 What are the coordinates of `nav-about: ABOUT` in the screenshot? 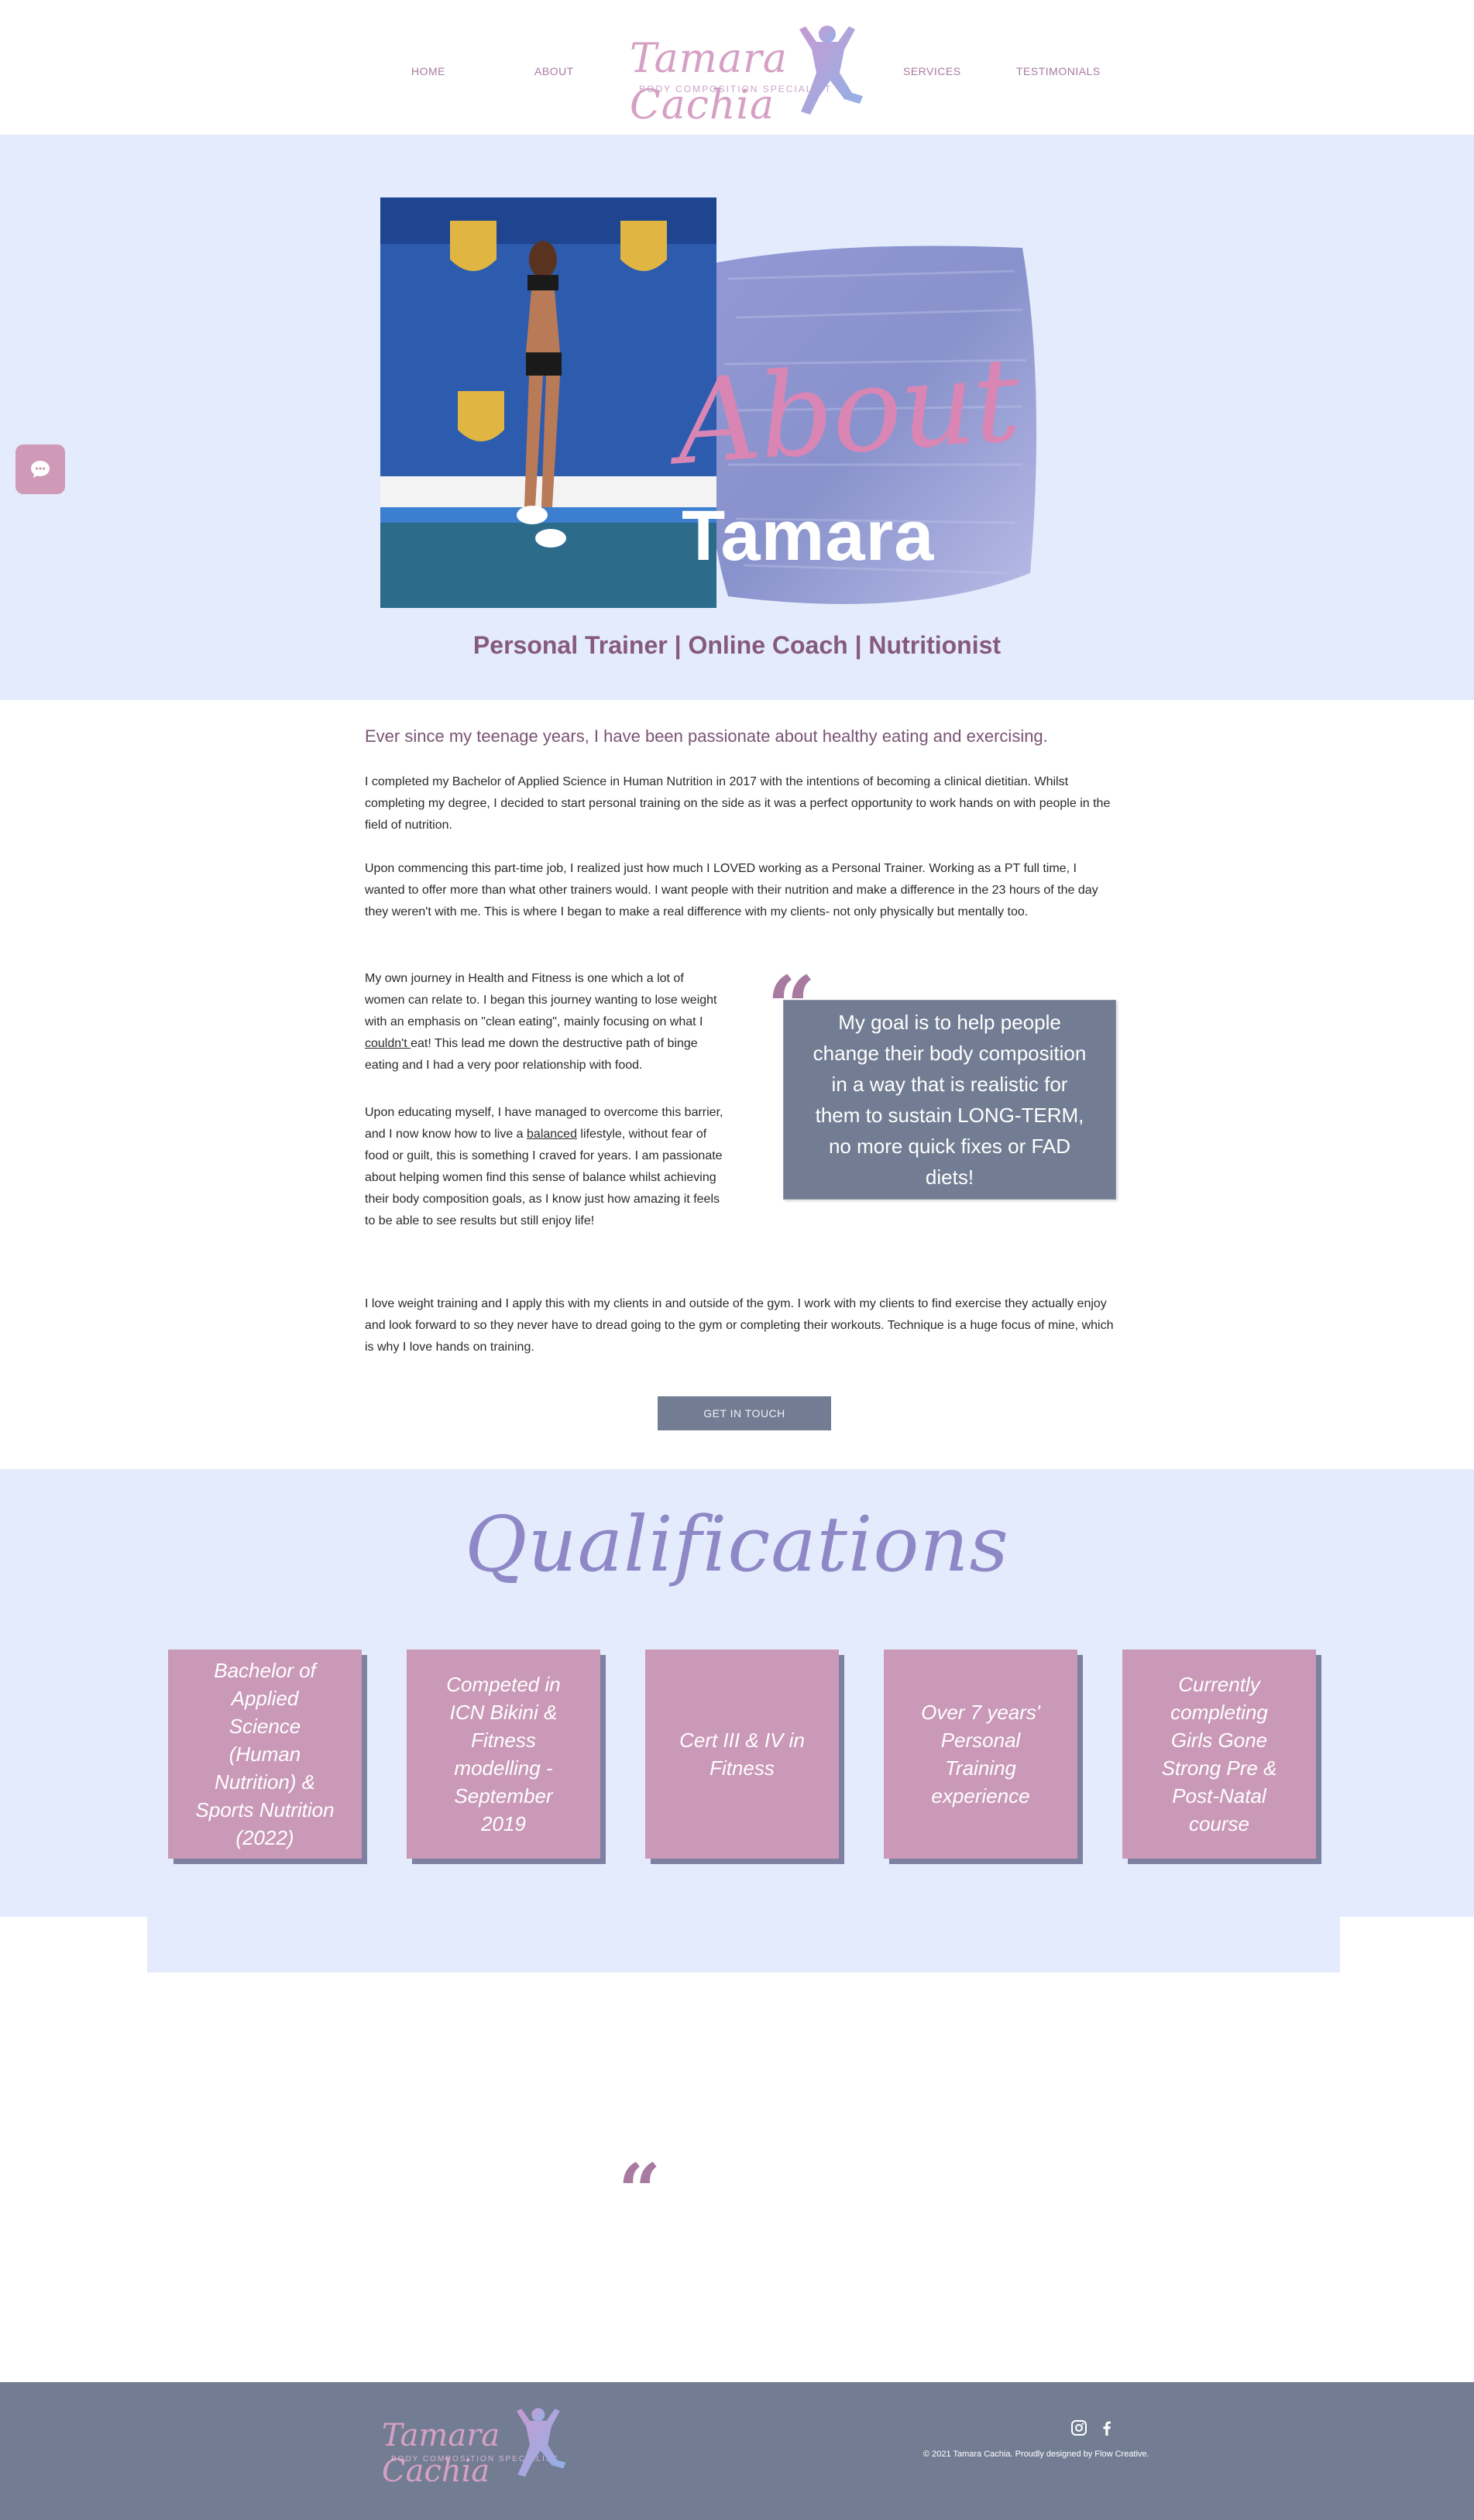 It's located at (554, 71).